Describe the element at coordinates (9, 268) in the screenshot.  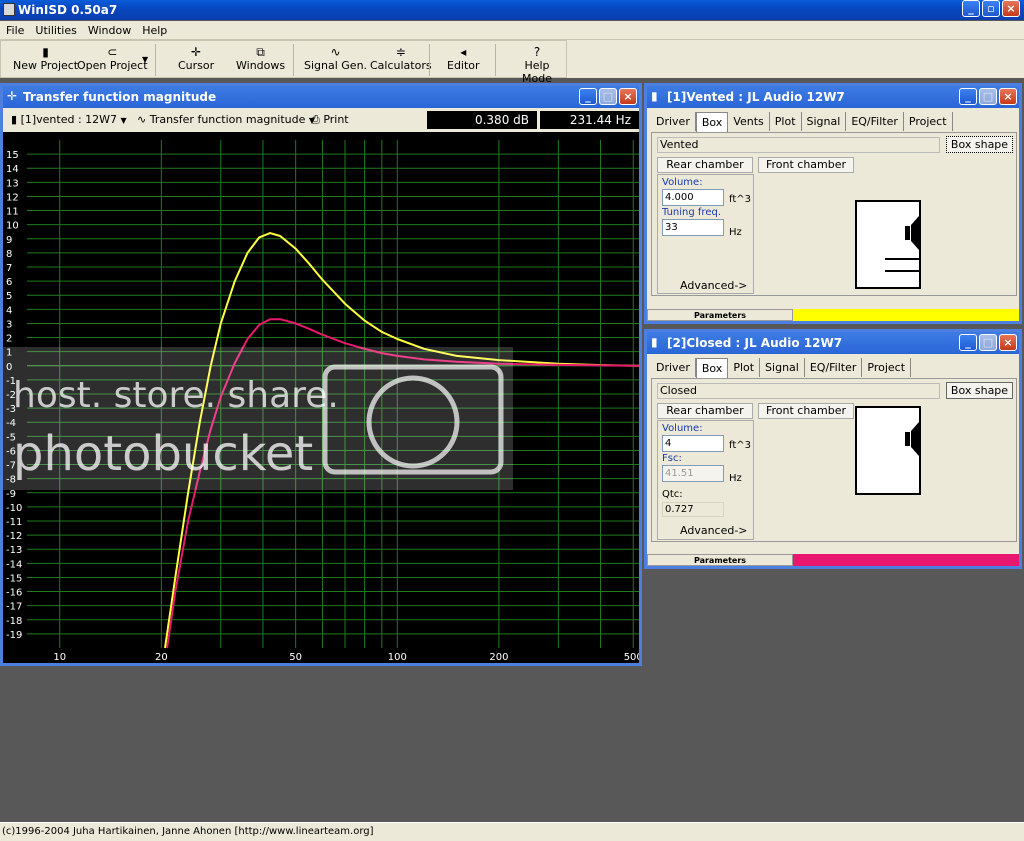
I see `y-tick-label: 7` at that location.